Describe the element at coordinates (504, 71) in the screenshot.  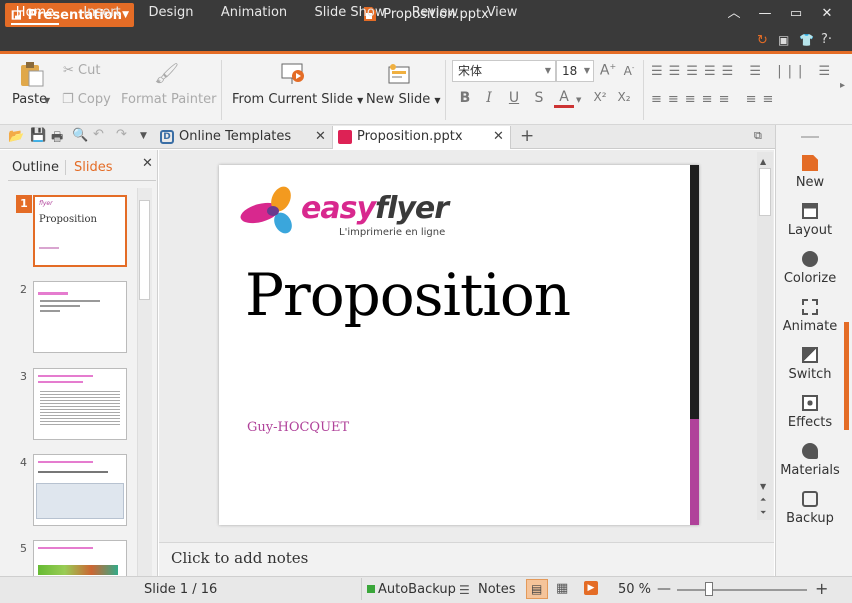
I see `font-name-select: 宋体 ▼` at that location.